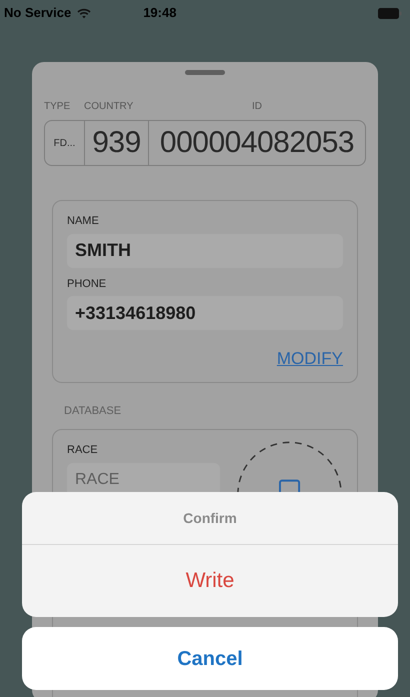 The height and width of the screenshot is (697, 410). I want to click on text-field: SMITH, so click(205, 251).